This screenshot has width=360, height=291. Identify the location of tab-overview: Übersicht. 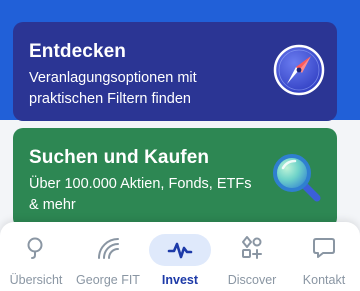
(36, 256).